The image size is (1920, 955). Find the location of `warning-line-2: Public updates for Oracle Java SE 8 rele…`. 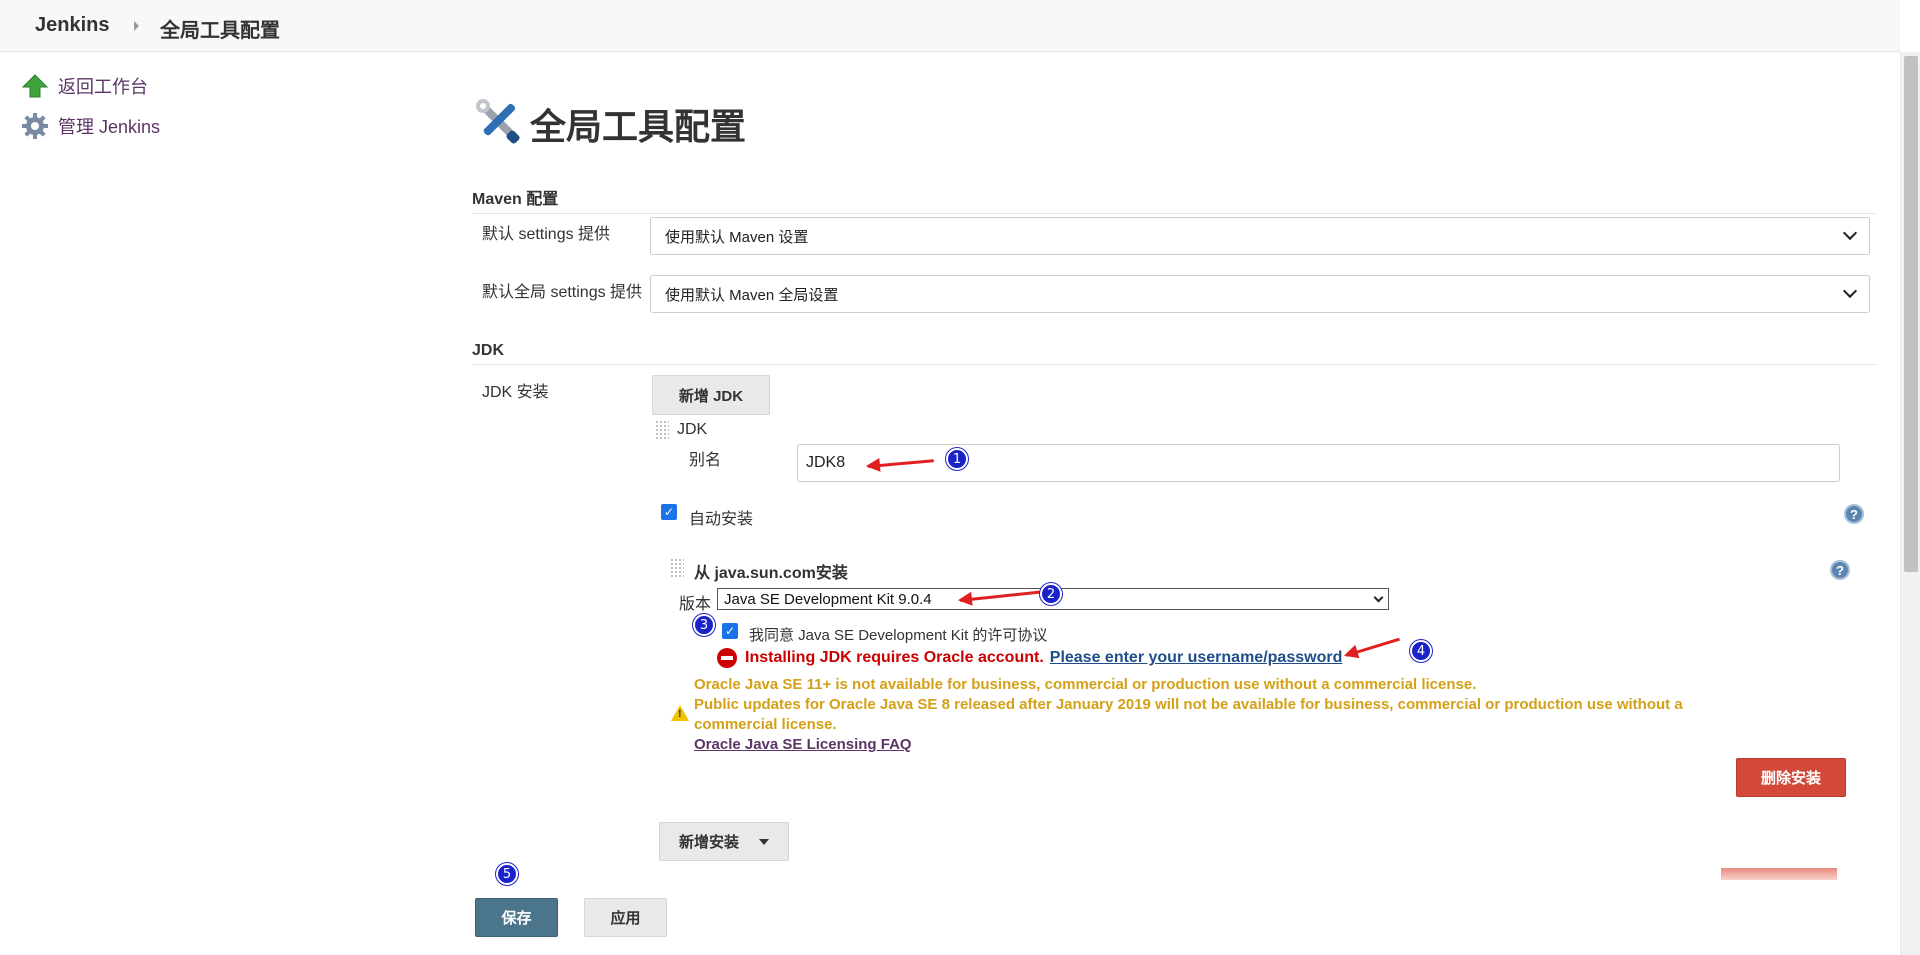

warning-line-2: Public updates for Oracle Java SE 8 rele… is located at coordinates (1188, 704).